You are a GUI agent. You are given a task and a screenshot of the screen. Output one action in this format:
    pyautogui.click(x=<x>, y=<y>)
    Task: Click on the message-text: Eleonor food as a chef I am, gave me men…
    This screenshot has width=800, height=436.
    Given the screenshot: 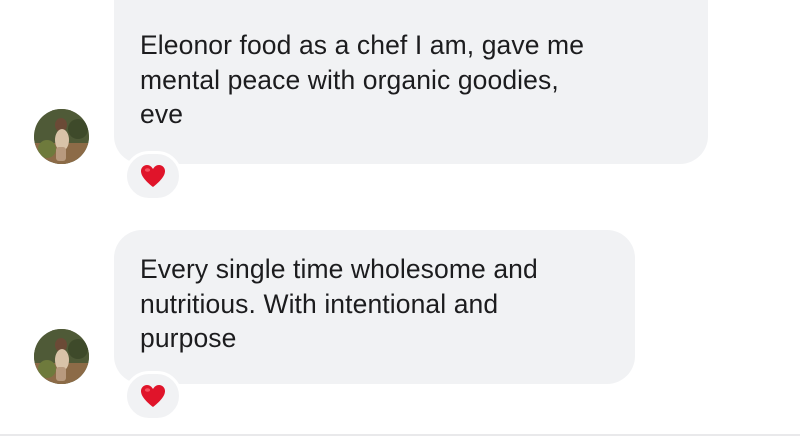 What is the action you would take?
    pyautogui.click(x=362, y=79)
    